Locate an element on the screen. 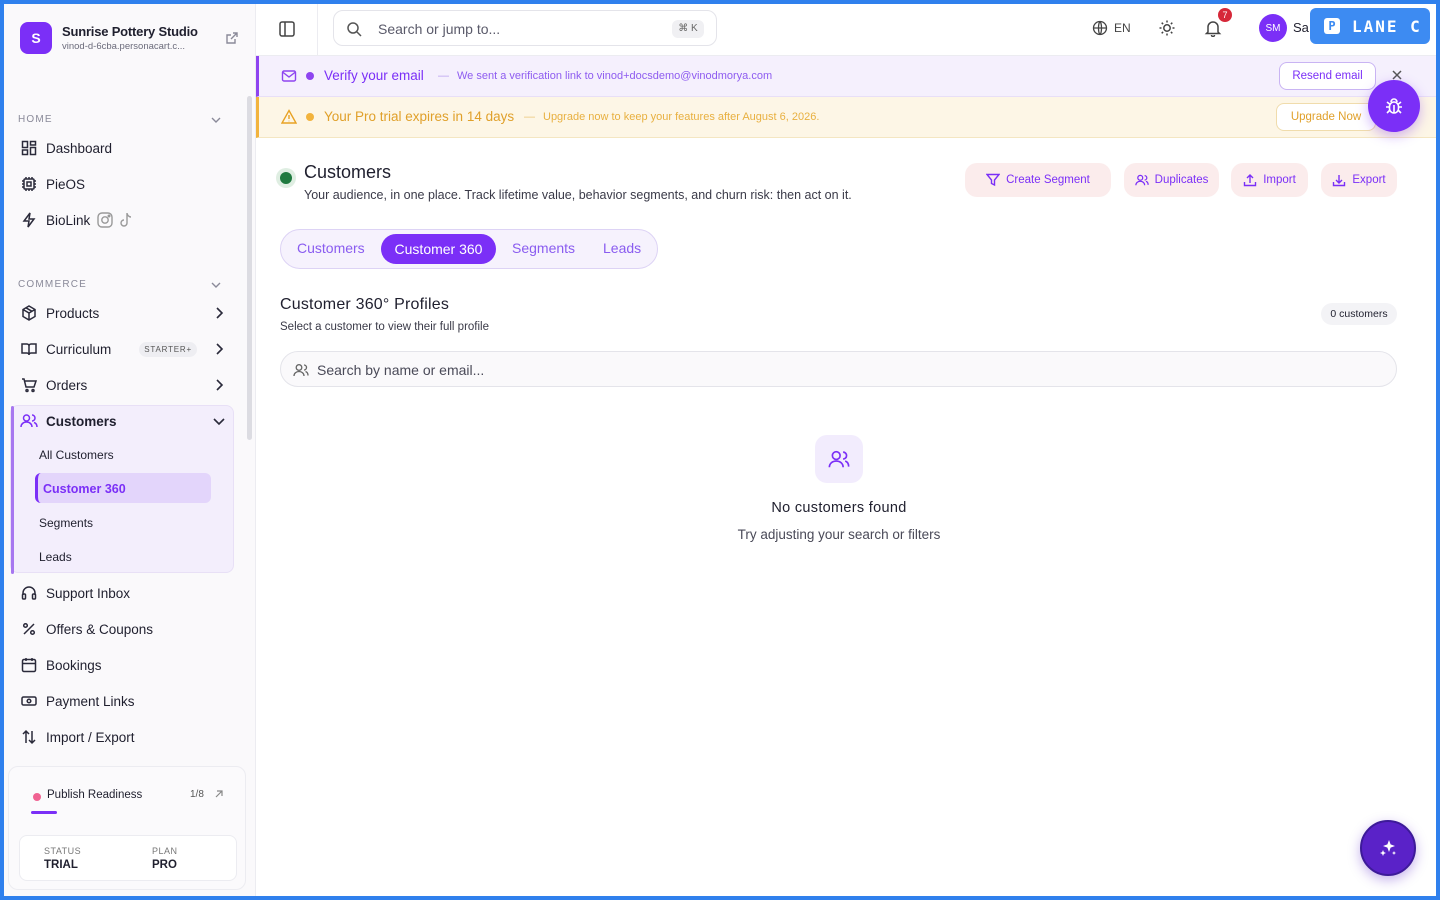 The image size is (1440, 900). sparkle-icon is located at coordinates (1388, 848).